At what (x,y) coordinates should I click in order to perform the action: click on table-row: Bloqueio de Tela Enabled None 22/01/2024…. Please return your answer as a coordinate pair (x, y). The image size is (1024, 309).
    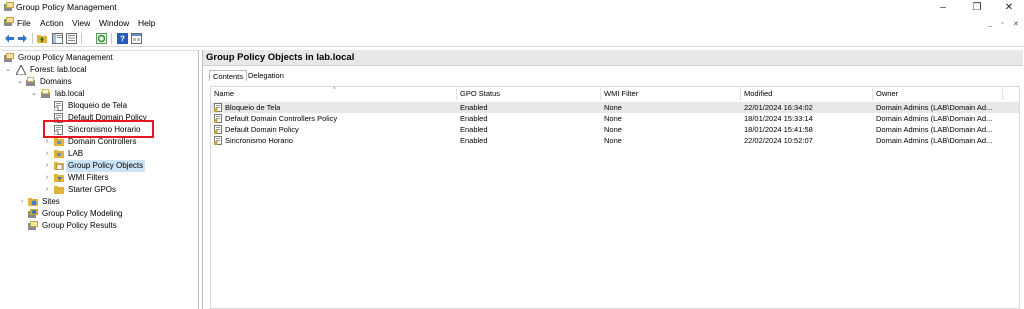
    Looking at the image, I should click on (615, 107).